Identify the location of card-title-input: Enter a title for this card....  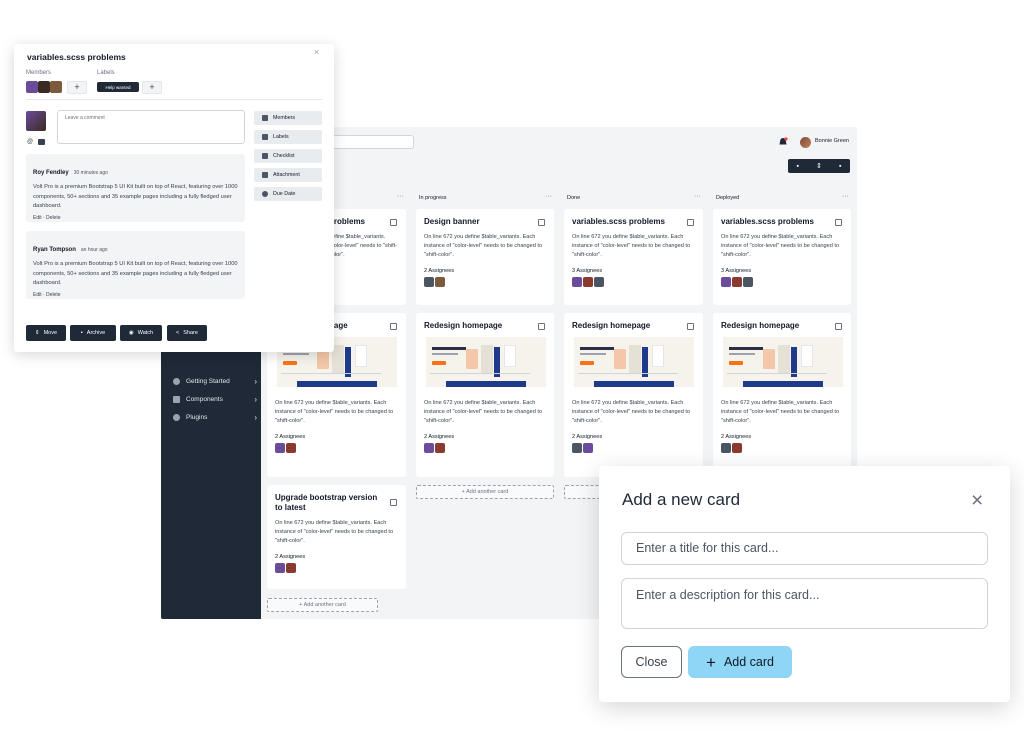
(804, 548).